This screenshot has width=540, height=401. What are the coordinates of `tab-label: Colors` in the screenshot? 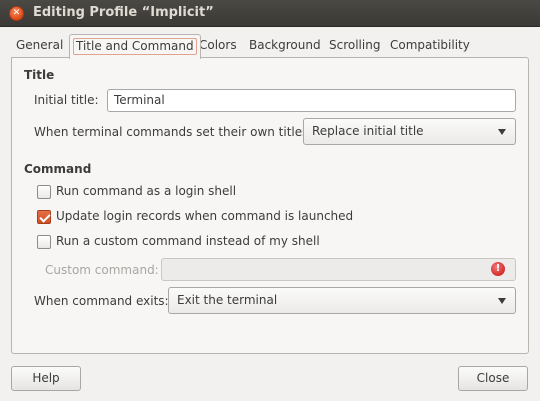 It's located at (218, 45).